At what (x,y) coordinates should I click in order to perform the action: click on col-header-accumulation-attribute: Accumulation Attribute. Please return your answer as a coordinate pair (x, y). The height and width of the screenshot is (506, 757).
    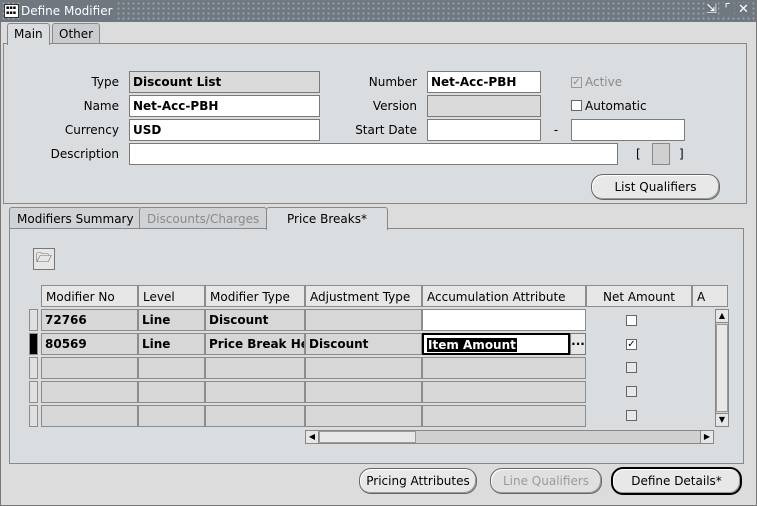
    Looking at the image, I should click on (504, 296).